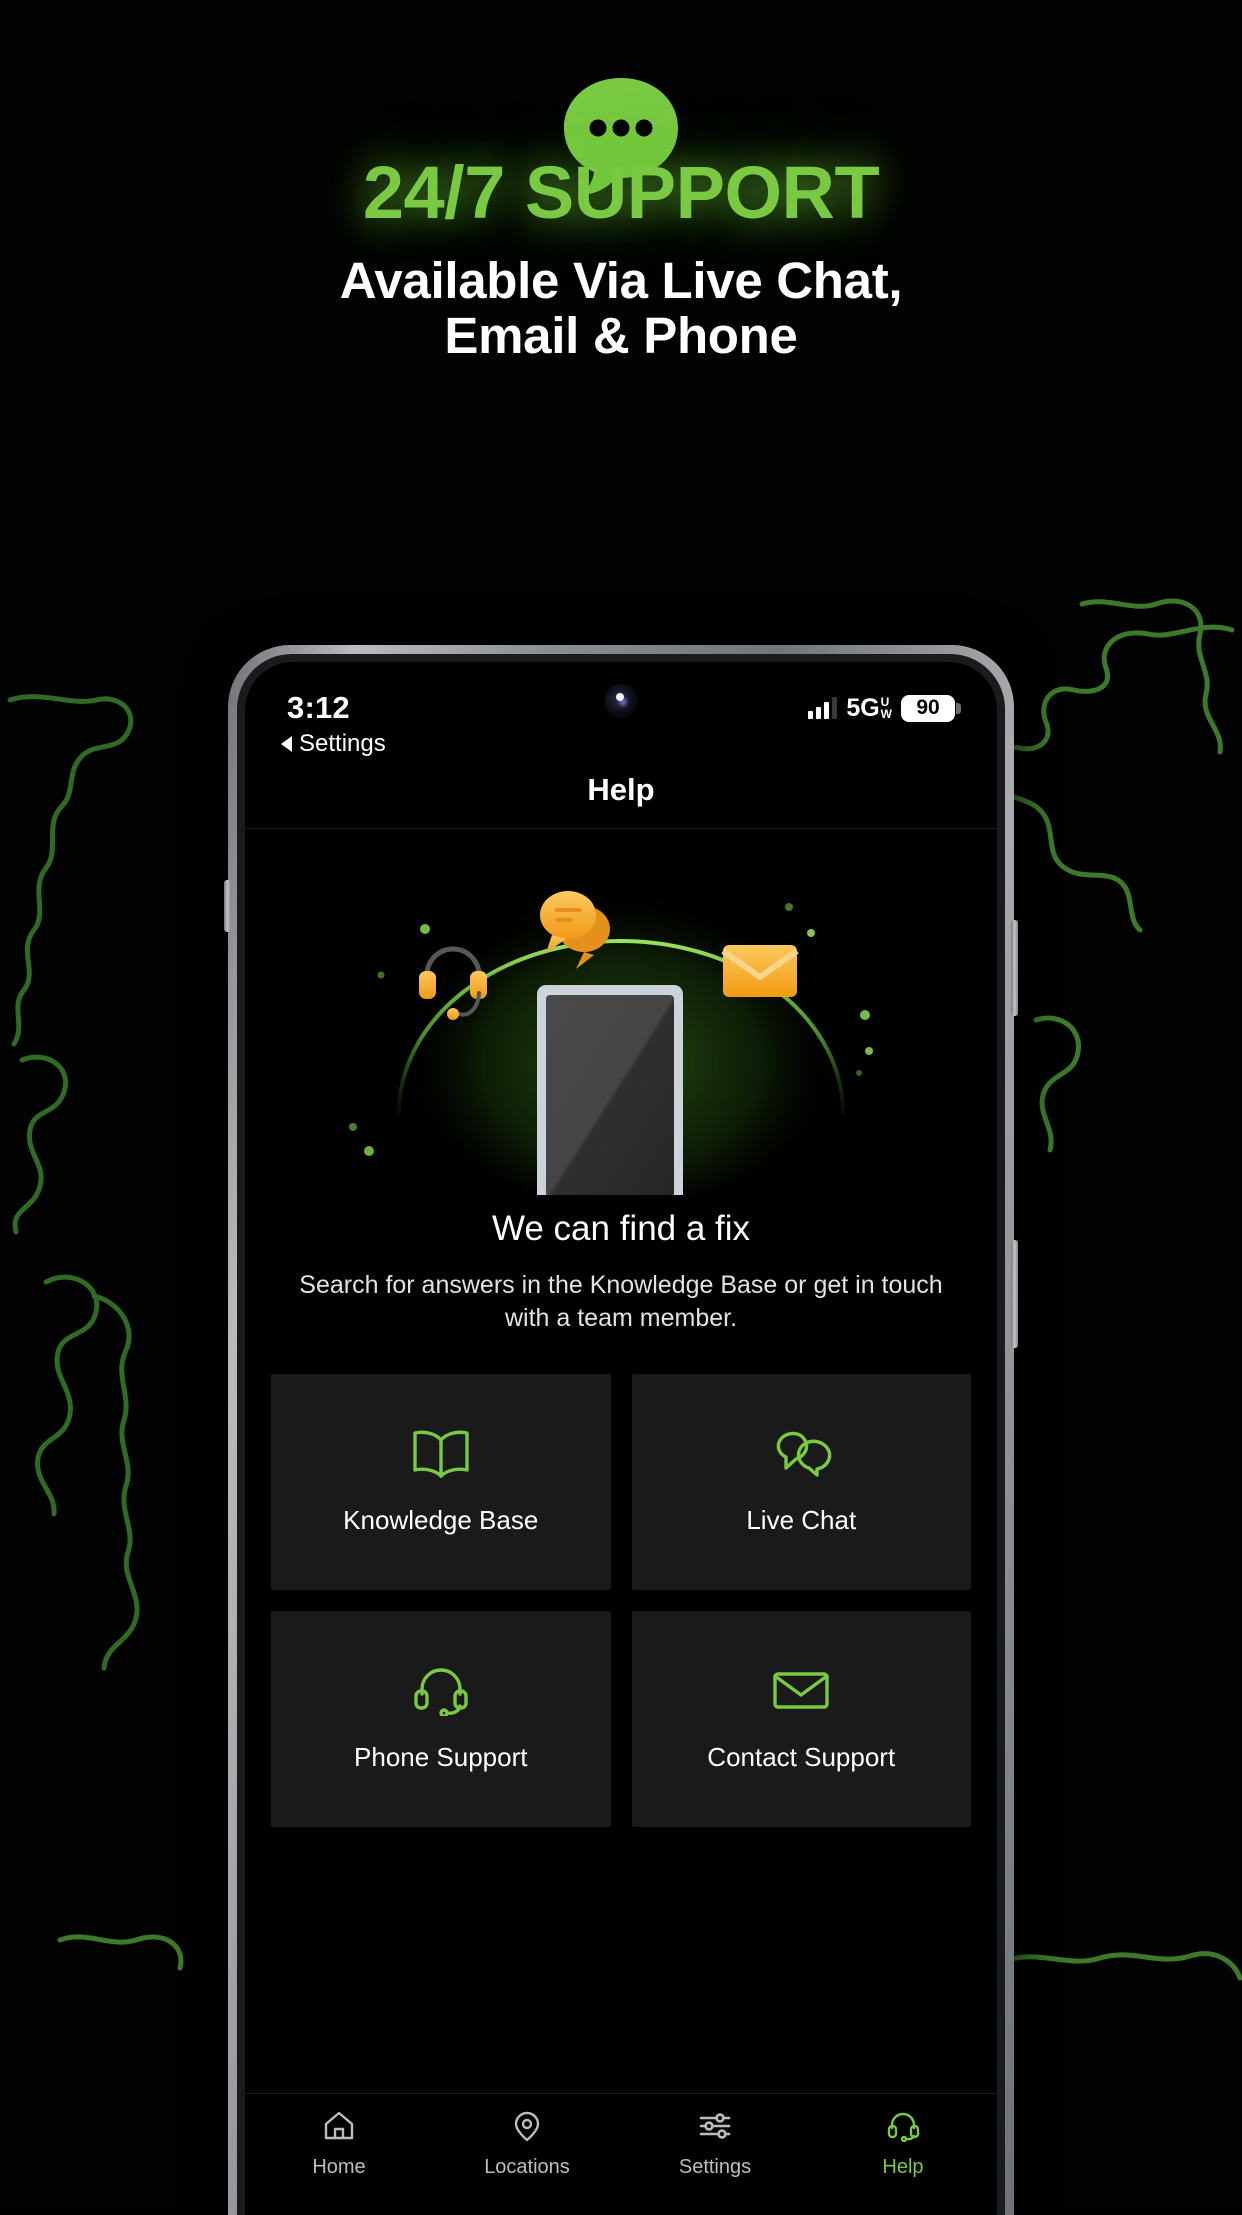 The width and height of the screenshot is (1242, 2215). What do you see at coordinates (760, 971) in the screenshot?
I see `illustration-envelope-icon` at bounding box center [760, 971].